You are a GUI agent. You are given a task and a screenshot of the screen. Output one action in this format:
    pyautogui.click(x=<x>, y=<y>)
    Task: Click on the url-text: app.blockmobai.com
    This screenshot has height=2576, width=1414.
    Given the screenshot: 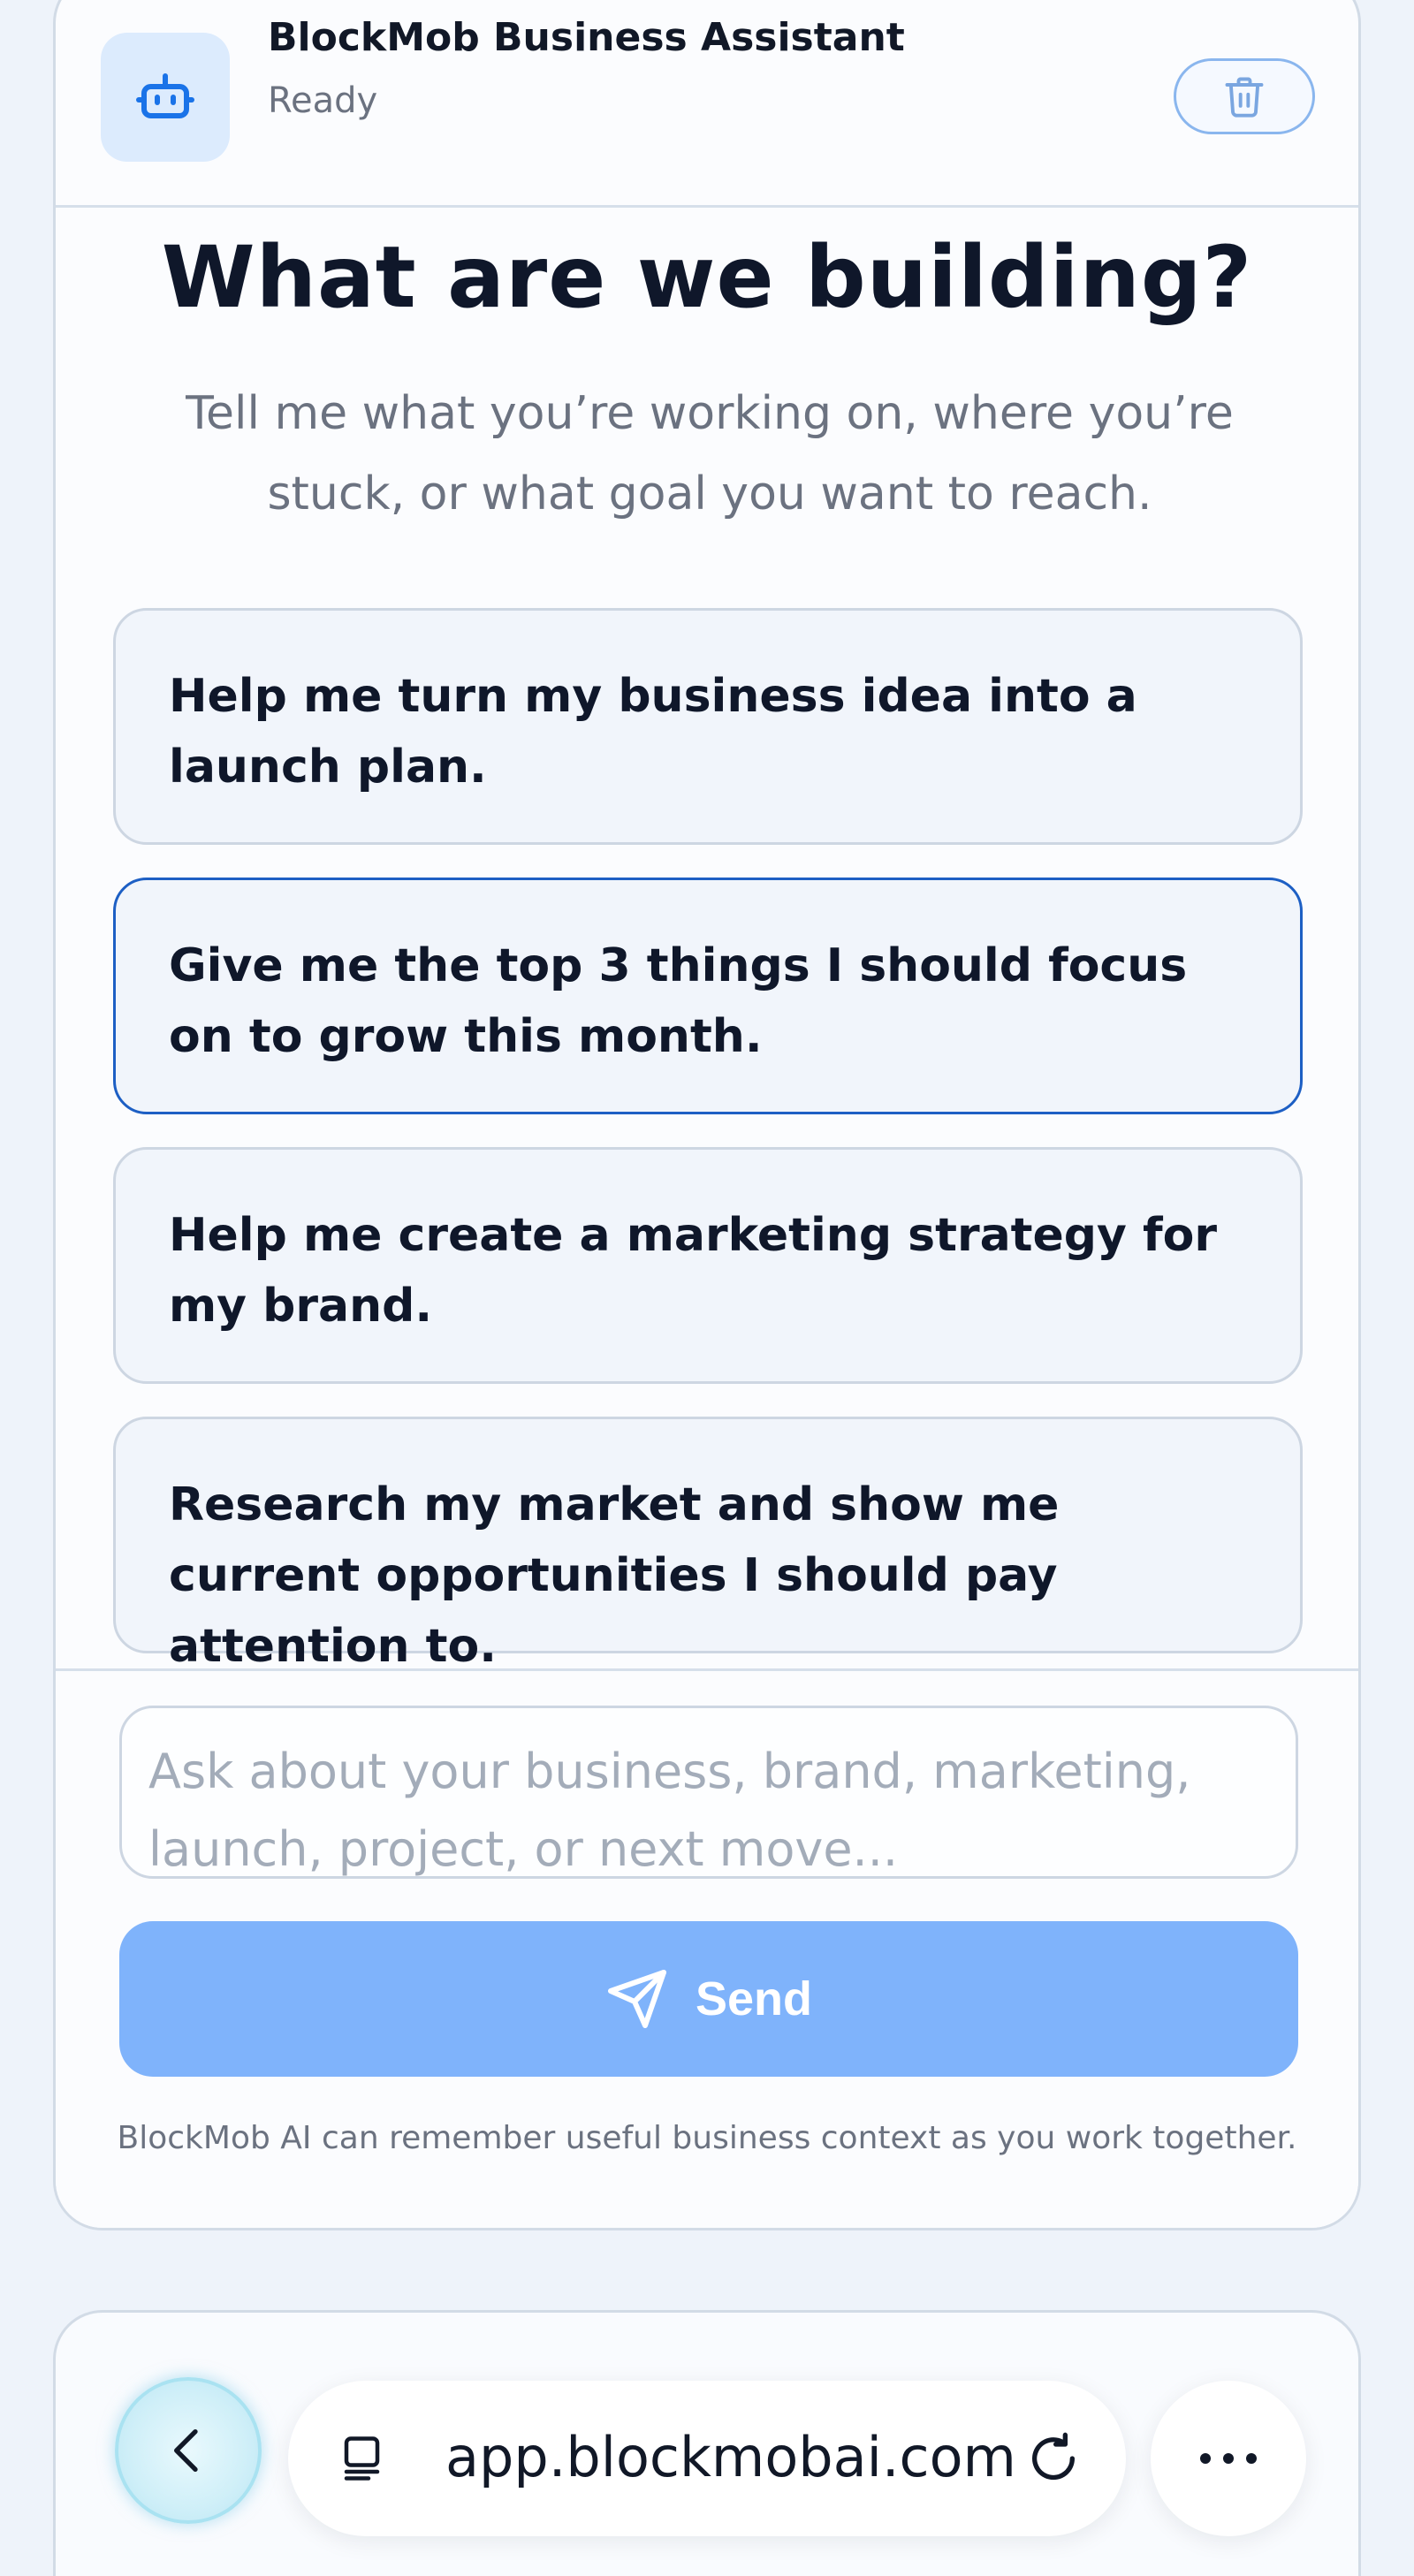 What is the action you would take?
    pyautogui.click(x=730, y=2457)
    